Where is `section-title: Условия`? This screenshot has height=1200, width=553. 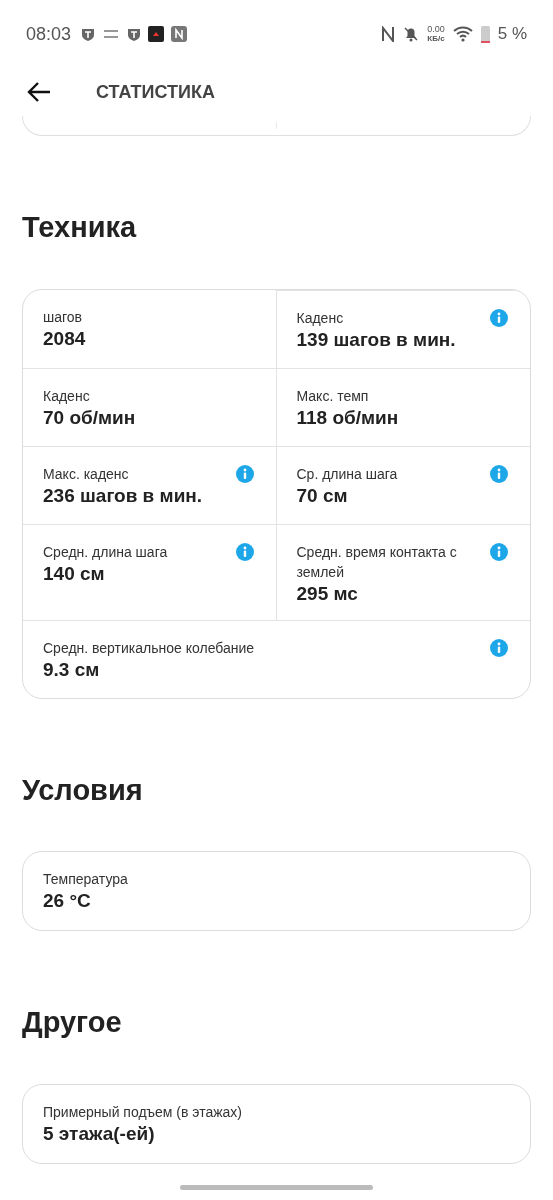
section-title: Условия is located at coordinates (83, 790).